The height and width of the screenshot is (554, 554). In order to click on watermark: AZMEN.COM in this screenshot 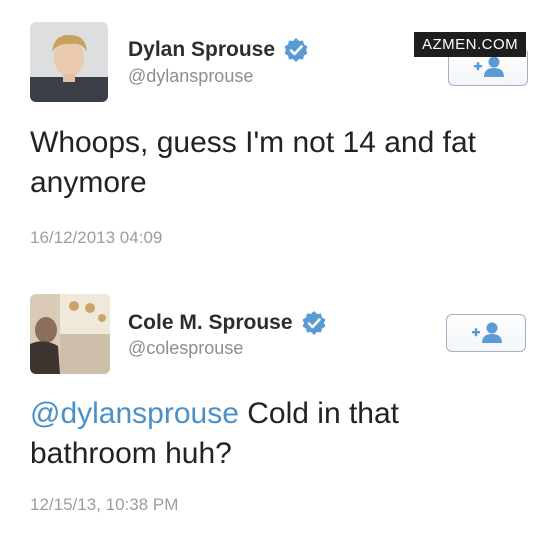, I will do `click(470, 44)`.